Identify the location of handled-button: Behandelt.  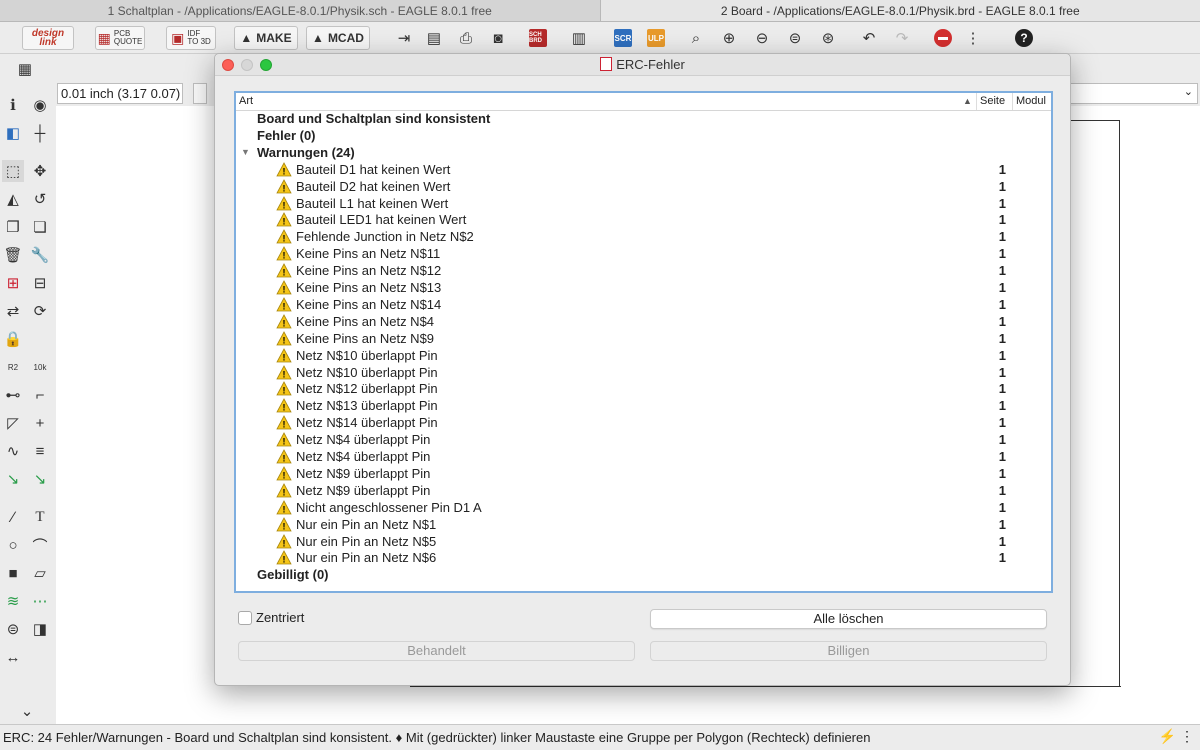
(436, 651).